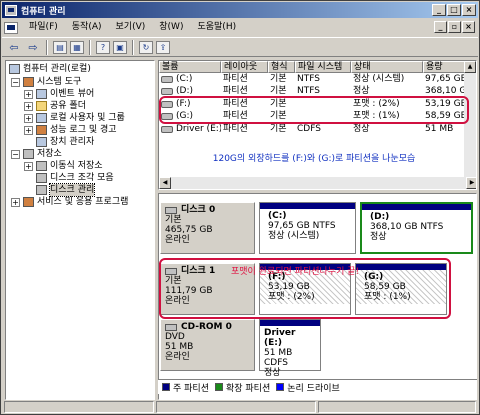 This screenshot has width=480, height=415. I want to click on disk-0-info: 디스크 0 기본 465,75 GB 온라인, so click(207, 228).